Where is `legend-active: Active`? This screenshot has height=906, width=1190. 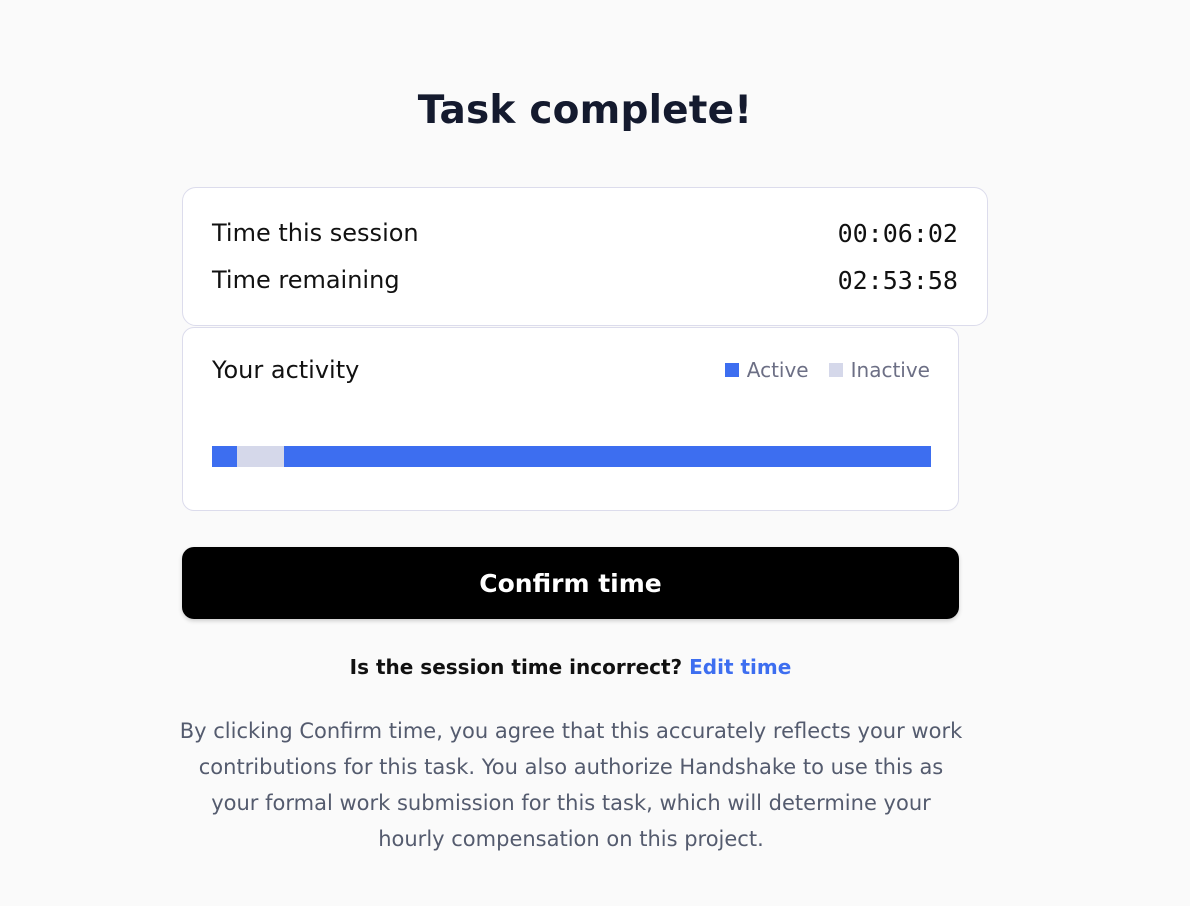
legend-active: Active is located at coordinates (766, 370).